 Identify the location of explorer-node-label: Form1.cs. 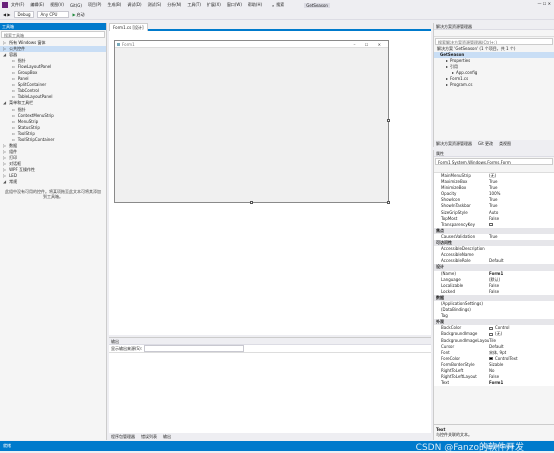
(459, 78).